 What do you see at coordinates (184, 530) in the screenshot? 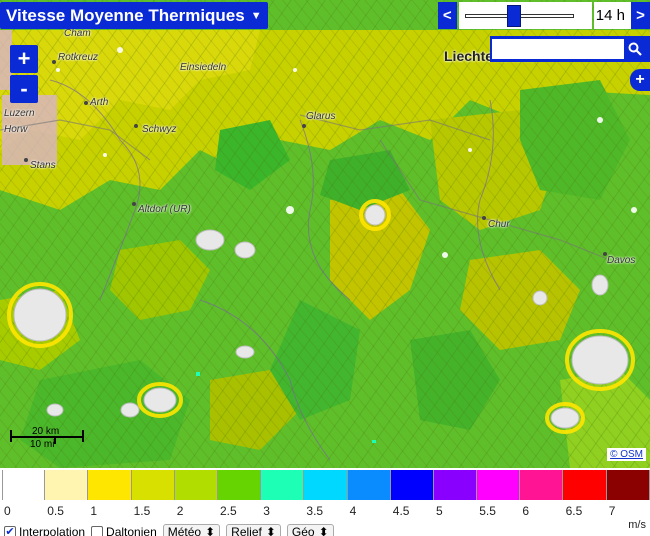
I see `meteo-select-label: Météo` at bounding box center [184, 530].